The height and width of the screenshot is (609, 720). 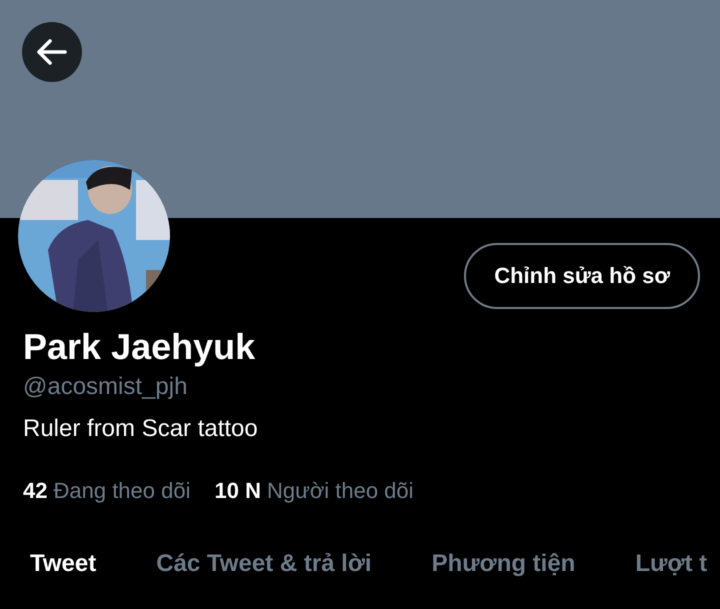 What do you see at coordinates (667, 564) in the screenshot?
I see `profile-tab: Lượt t` at bounding box center [667, 564].